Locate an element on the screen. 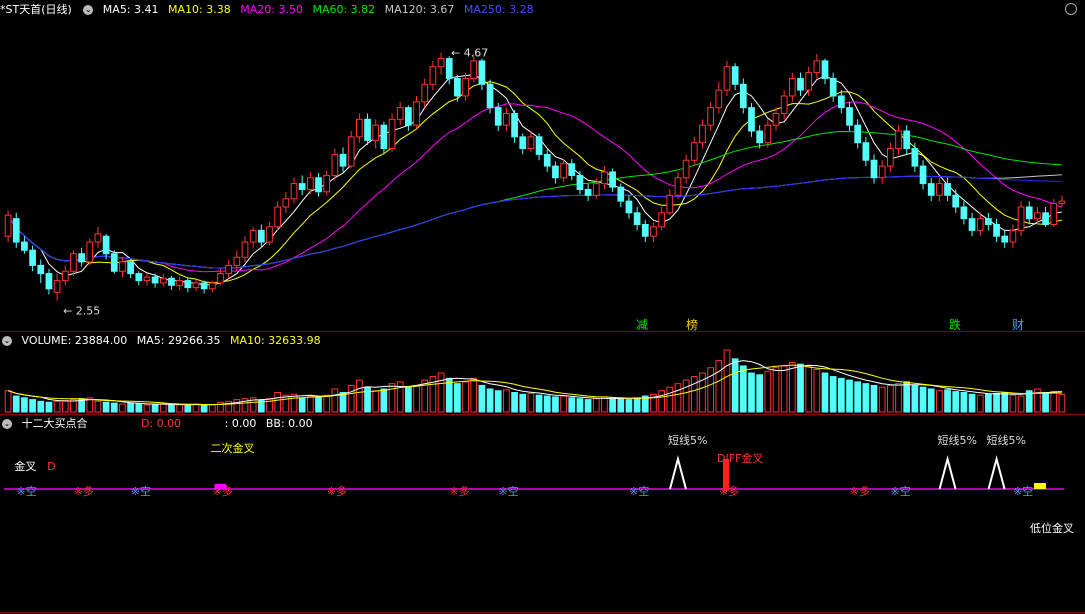  event-label: 财 is located at coordinates (1018, 325).